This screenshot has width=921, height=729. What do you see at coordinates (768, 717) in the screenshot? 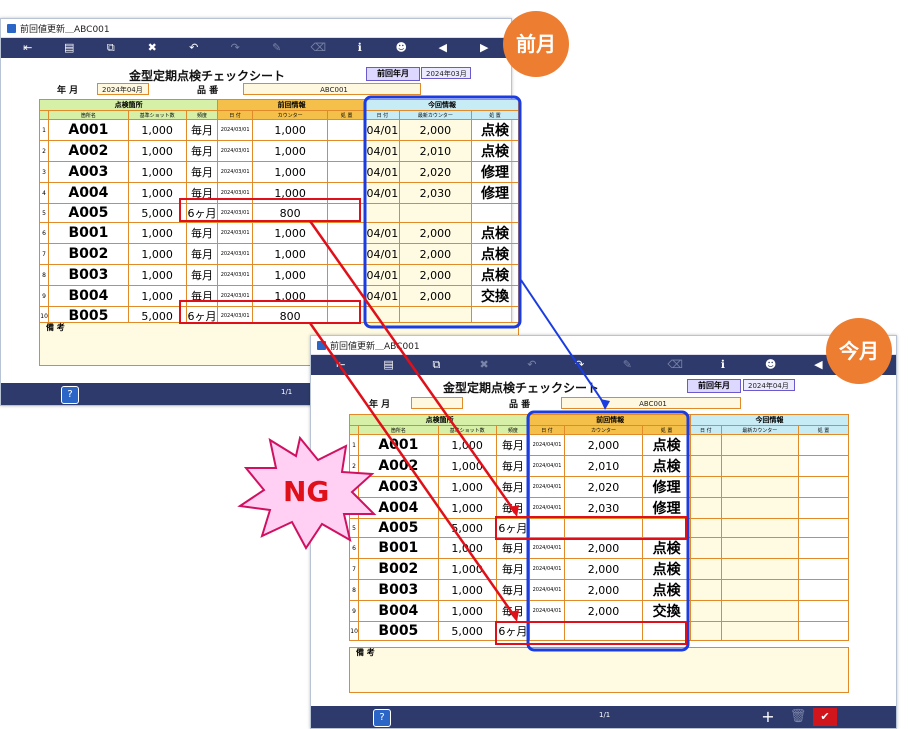
I see `add-icon: +` at bounding box center [768, 717].